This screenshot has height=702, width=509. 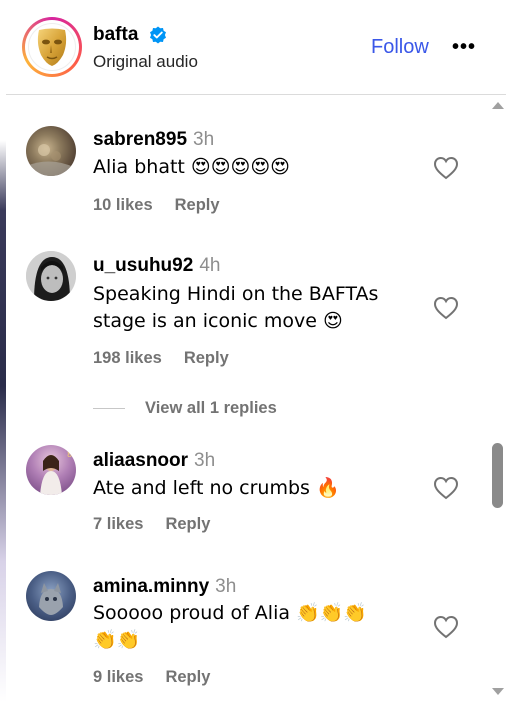 I want to click on comment-likes: 198 likes, so click(x=127, y=358).